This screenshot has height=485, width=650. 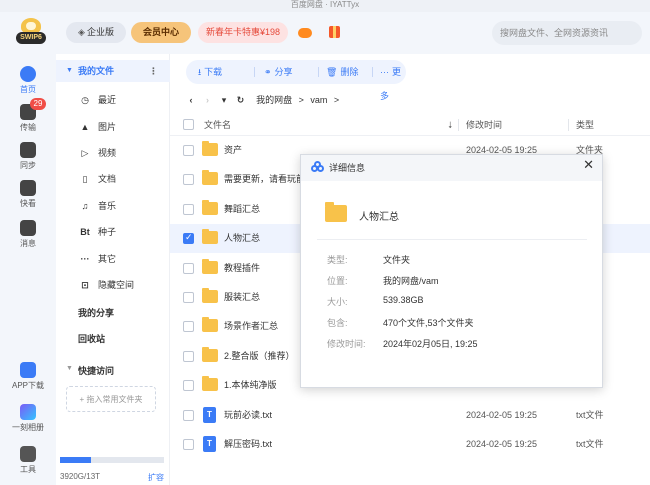 I want to click on nav-item-music: ♫ 音乐, so click(x=113, y=206).